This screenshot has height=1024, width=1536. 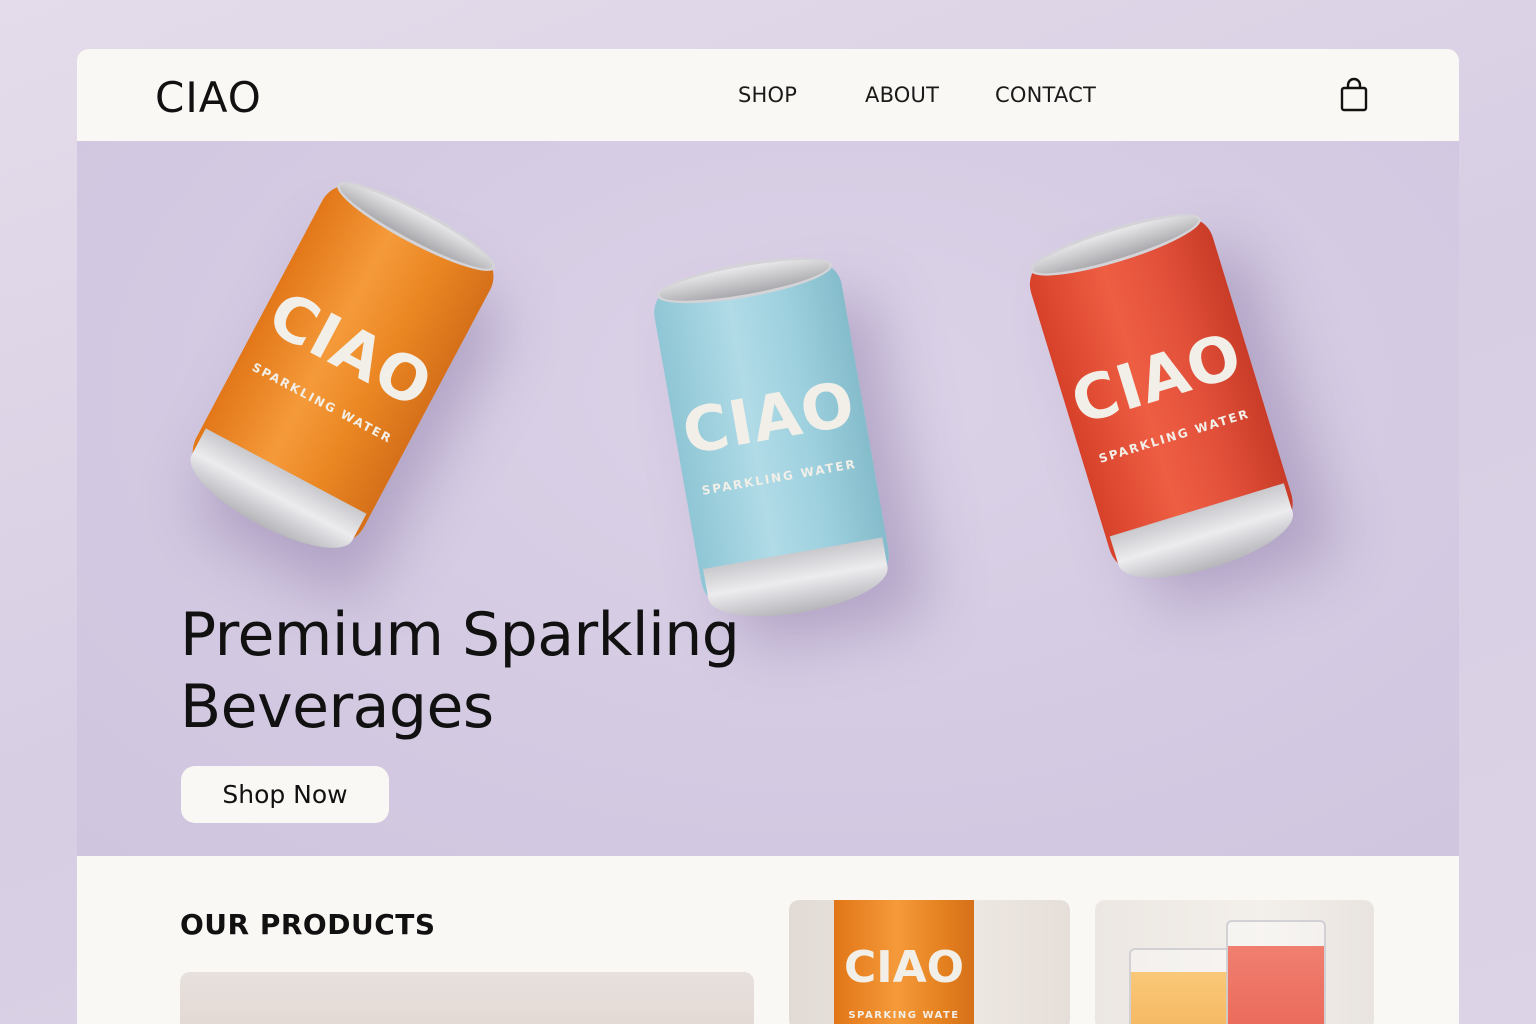 I want to click on orange-can: CIAO SPARKLING WATER, so click(x=340, y=368).